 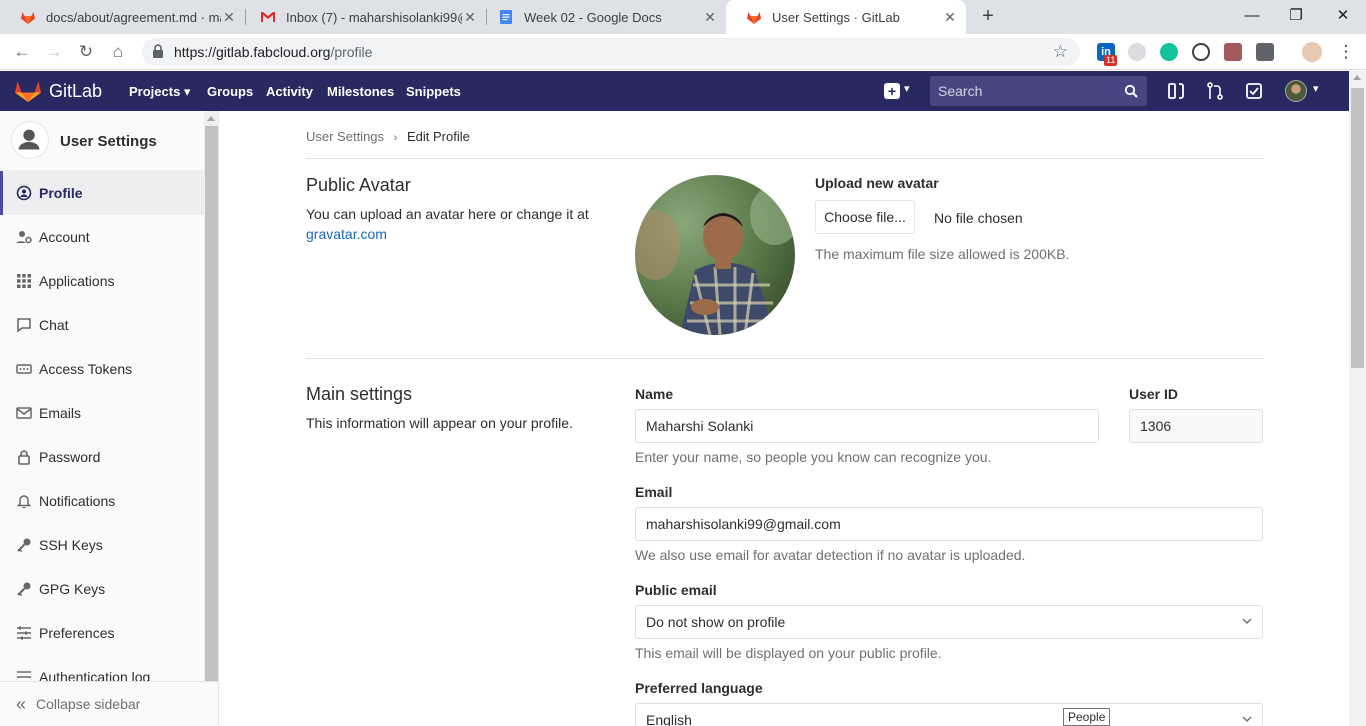 What do you see at coordinates (88, 704) in the screenshot?
I see `collapse-sidebar-label: Collapse sidebar` at bounding box center [88, 704].